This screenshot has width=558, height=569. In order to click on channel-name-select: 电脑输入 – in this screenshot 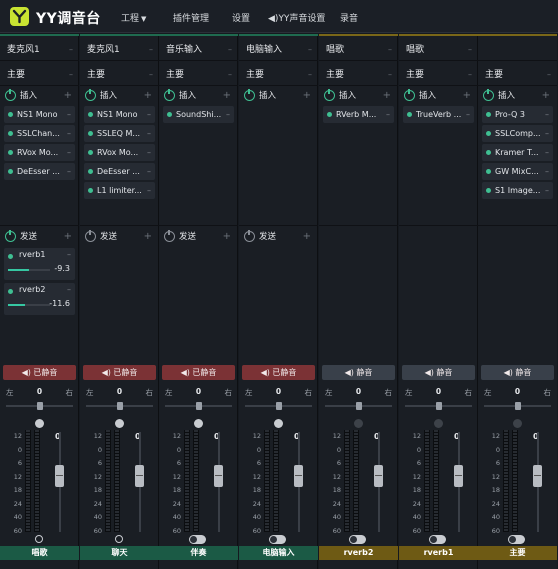, I will do `click(278, 50)`.